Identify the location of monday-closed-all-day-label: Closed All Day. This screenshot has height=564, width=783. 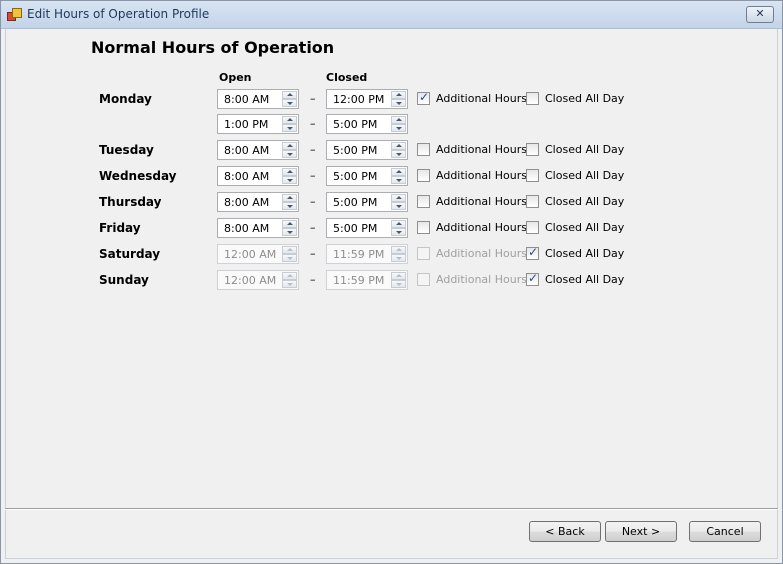
(584, 98).